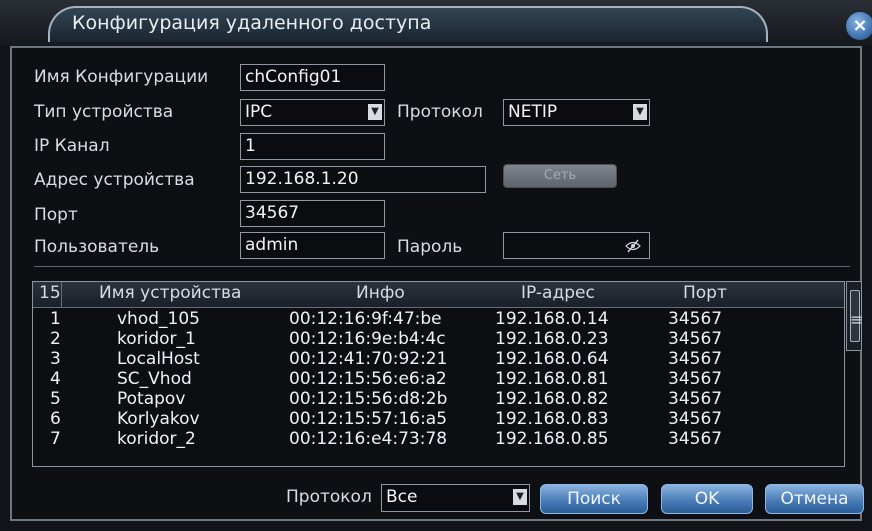 The image size is (872, 531). What do you see at coordinates (312, 77) in the screenshot?
I see `config-name-field: chConfig01` at bounding box center [312, 77].